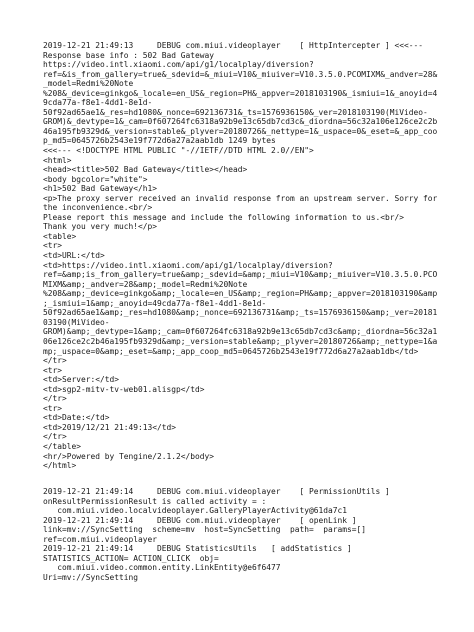 The width and height of the screenshot is (474, 632). I want to click on log-line: <td>sgp2-mitv-tv-web01.alisgp</td>, so click(124, 389).